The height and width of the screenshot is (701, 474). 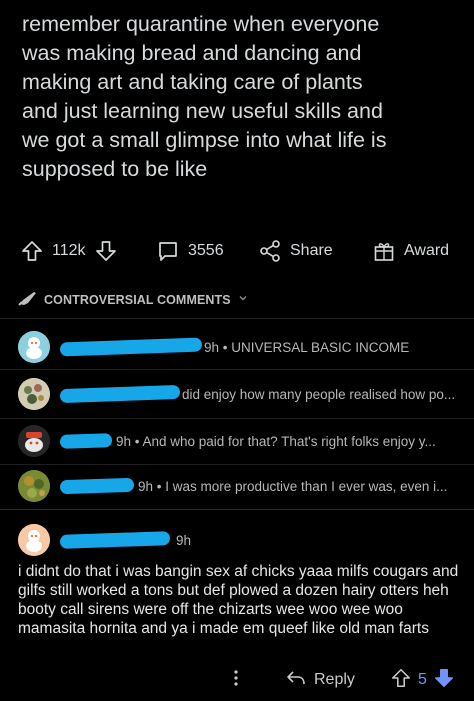 I want to click on comment-vote-group: 5, so click(x=422, y=680).